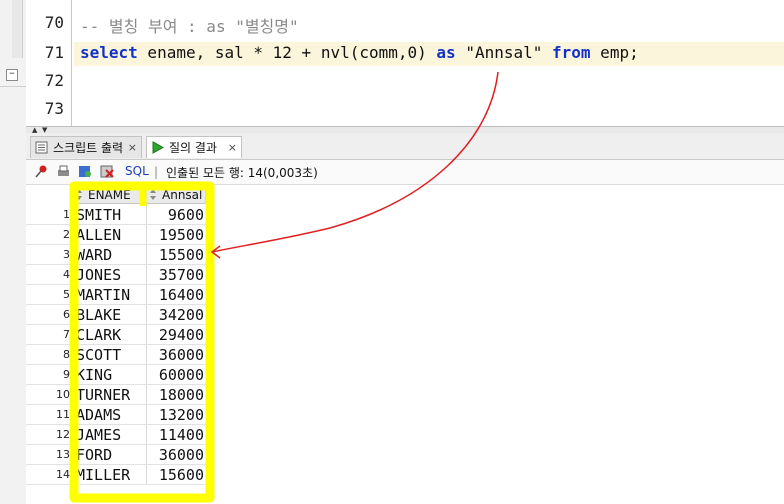  I want to click on pin-icon, so click(41, 171).